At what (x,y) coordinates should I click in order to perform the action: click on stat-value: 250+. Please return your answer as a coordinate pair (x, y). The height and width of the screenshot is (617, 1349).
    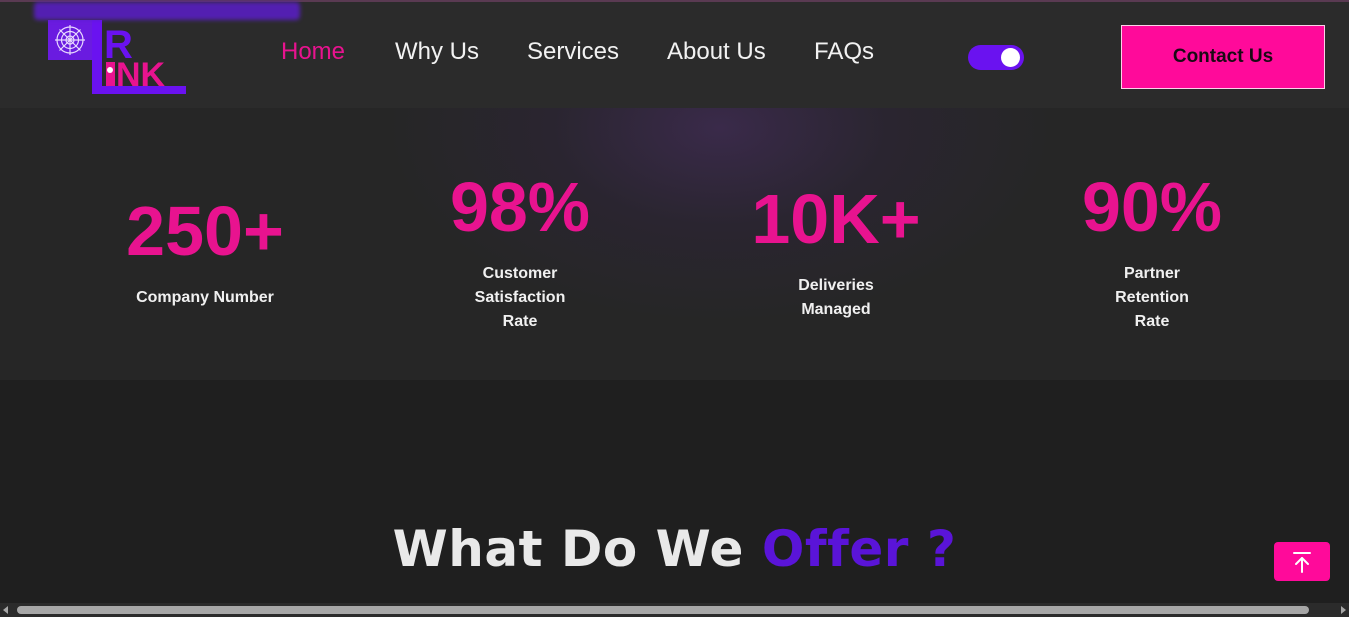
    Looking at the image, I should click on (205, 231).